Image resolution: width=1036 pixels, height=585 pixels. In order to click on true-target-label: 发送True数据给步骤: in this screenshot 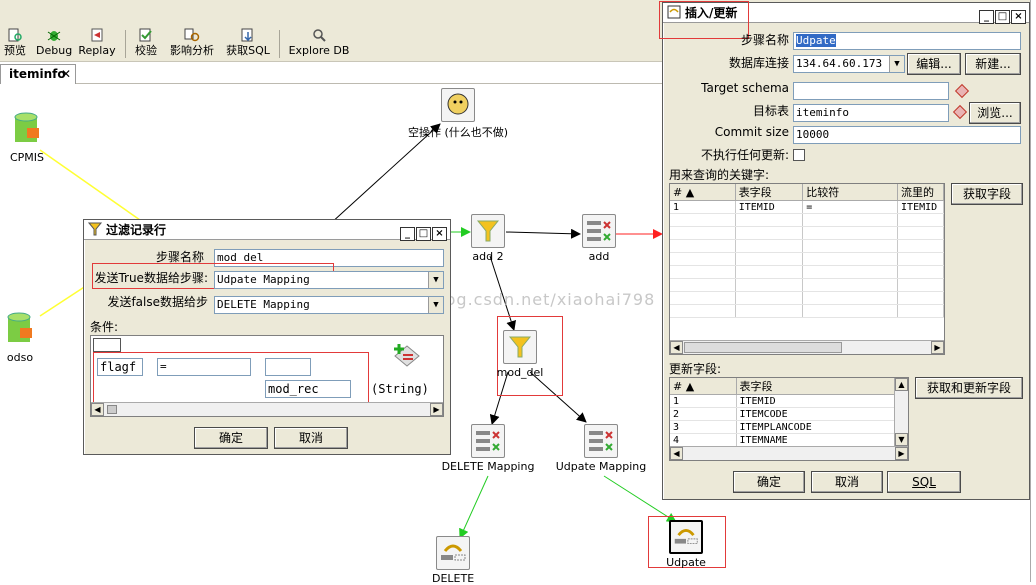, I will do `click(151, 278)`.